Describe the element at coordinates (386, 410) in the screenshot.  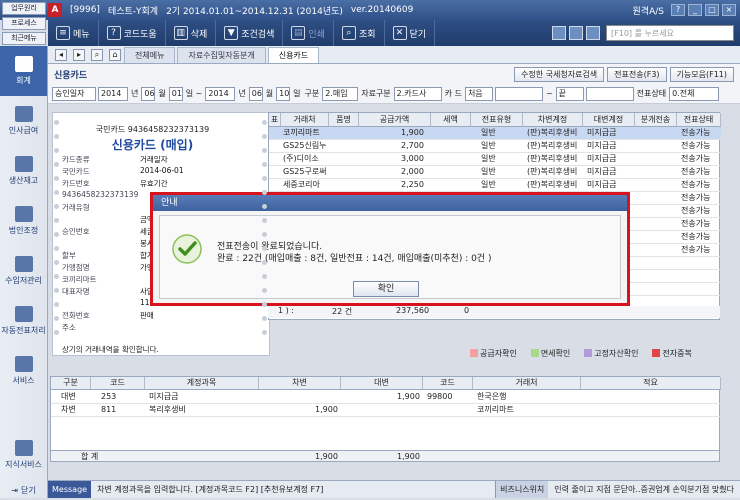
I see `journal-row: 차변 811 복리후생비 1,900 코끼리마트` at that location.